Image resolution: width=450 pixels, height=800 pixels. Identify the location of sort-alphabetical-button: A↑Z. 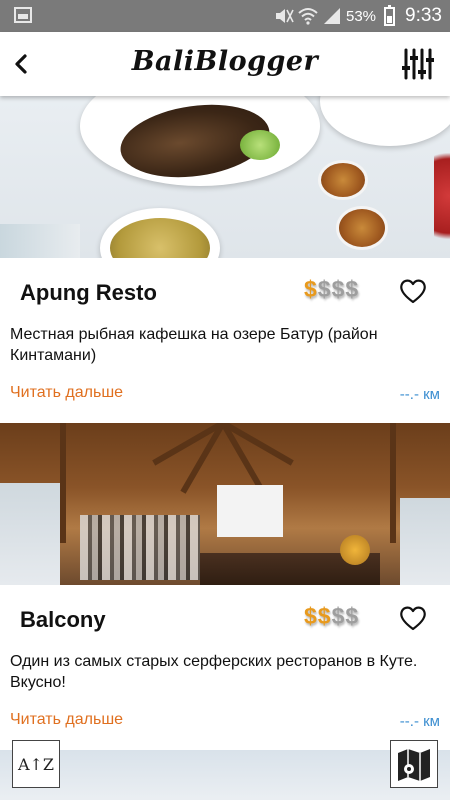
(36, 764).